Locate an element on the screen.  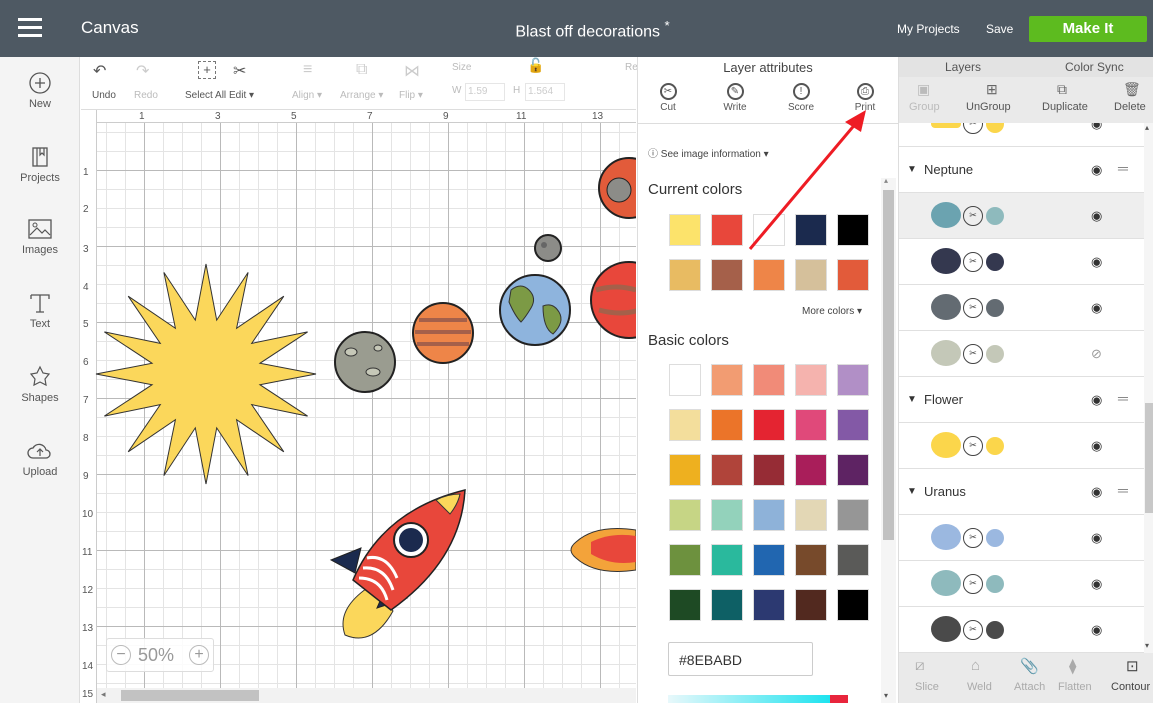
delete-icon: 🗑 is located at coordinates (1132, 89).